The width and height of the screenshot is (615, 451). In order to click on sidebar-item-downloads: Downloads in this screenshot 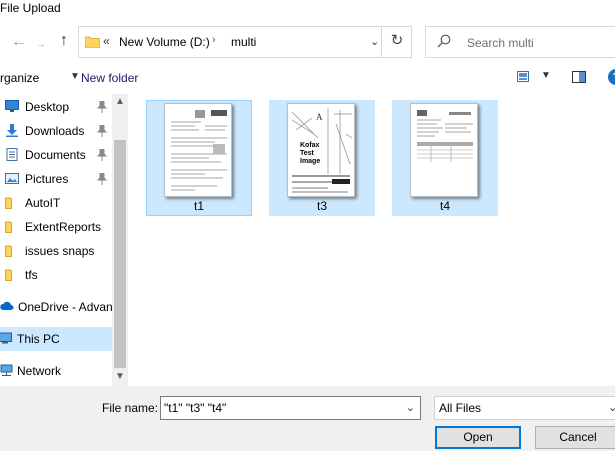, I will do `click(56, 131)`.